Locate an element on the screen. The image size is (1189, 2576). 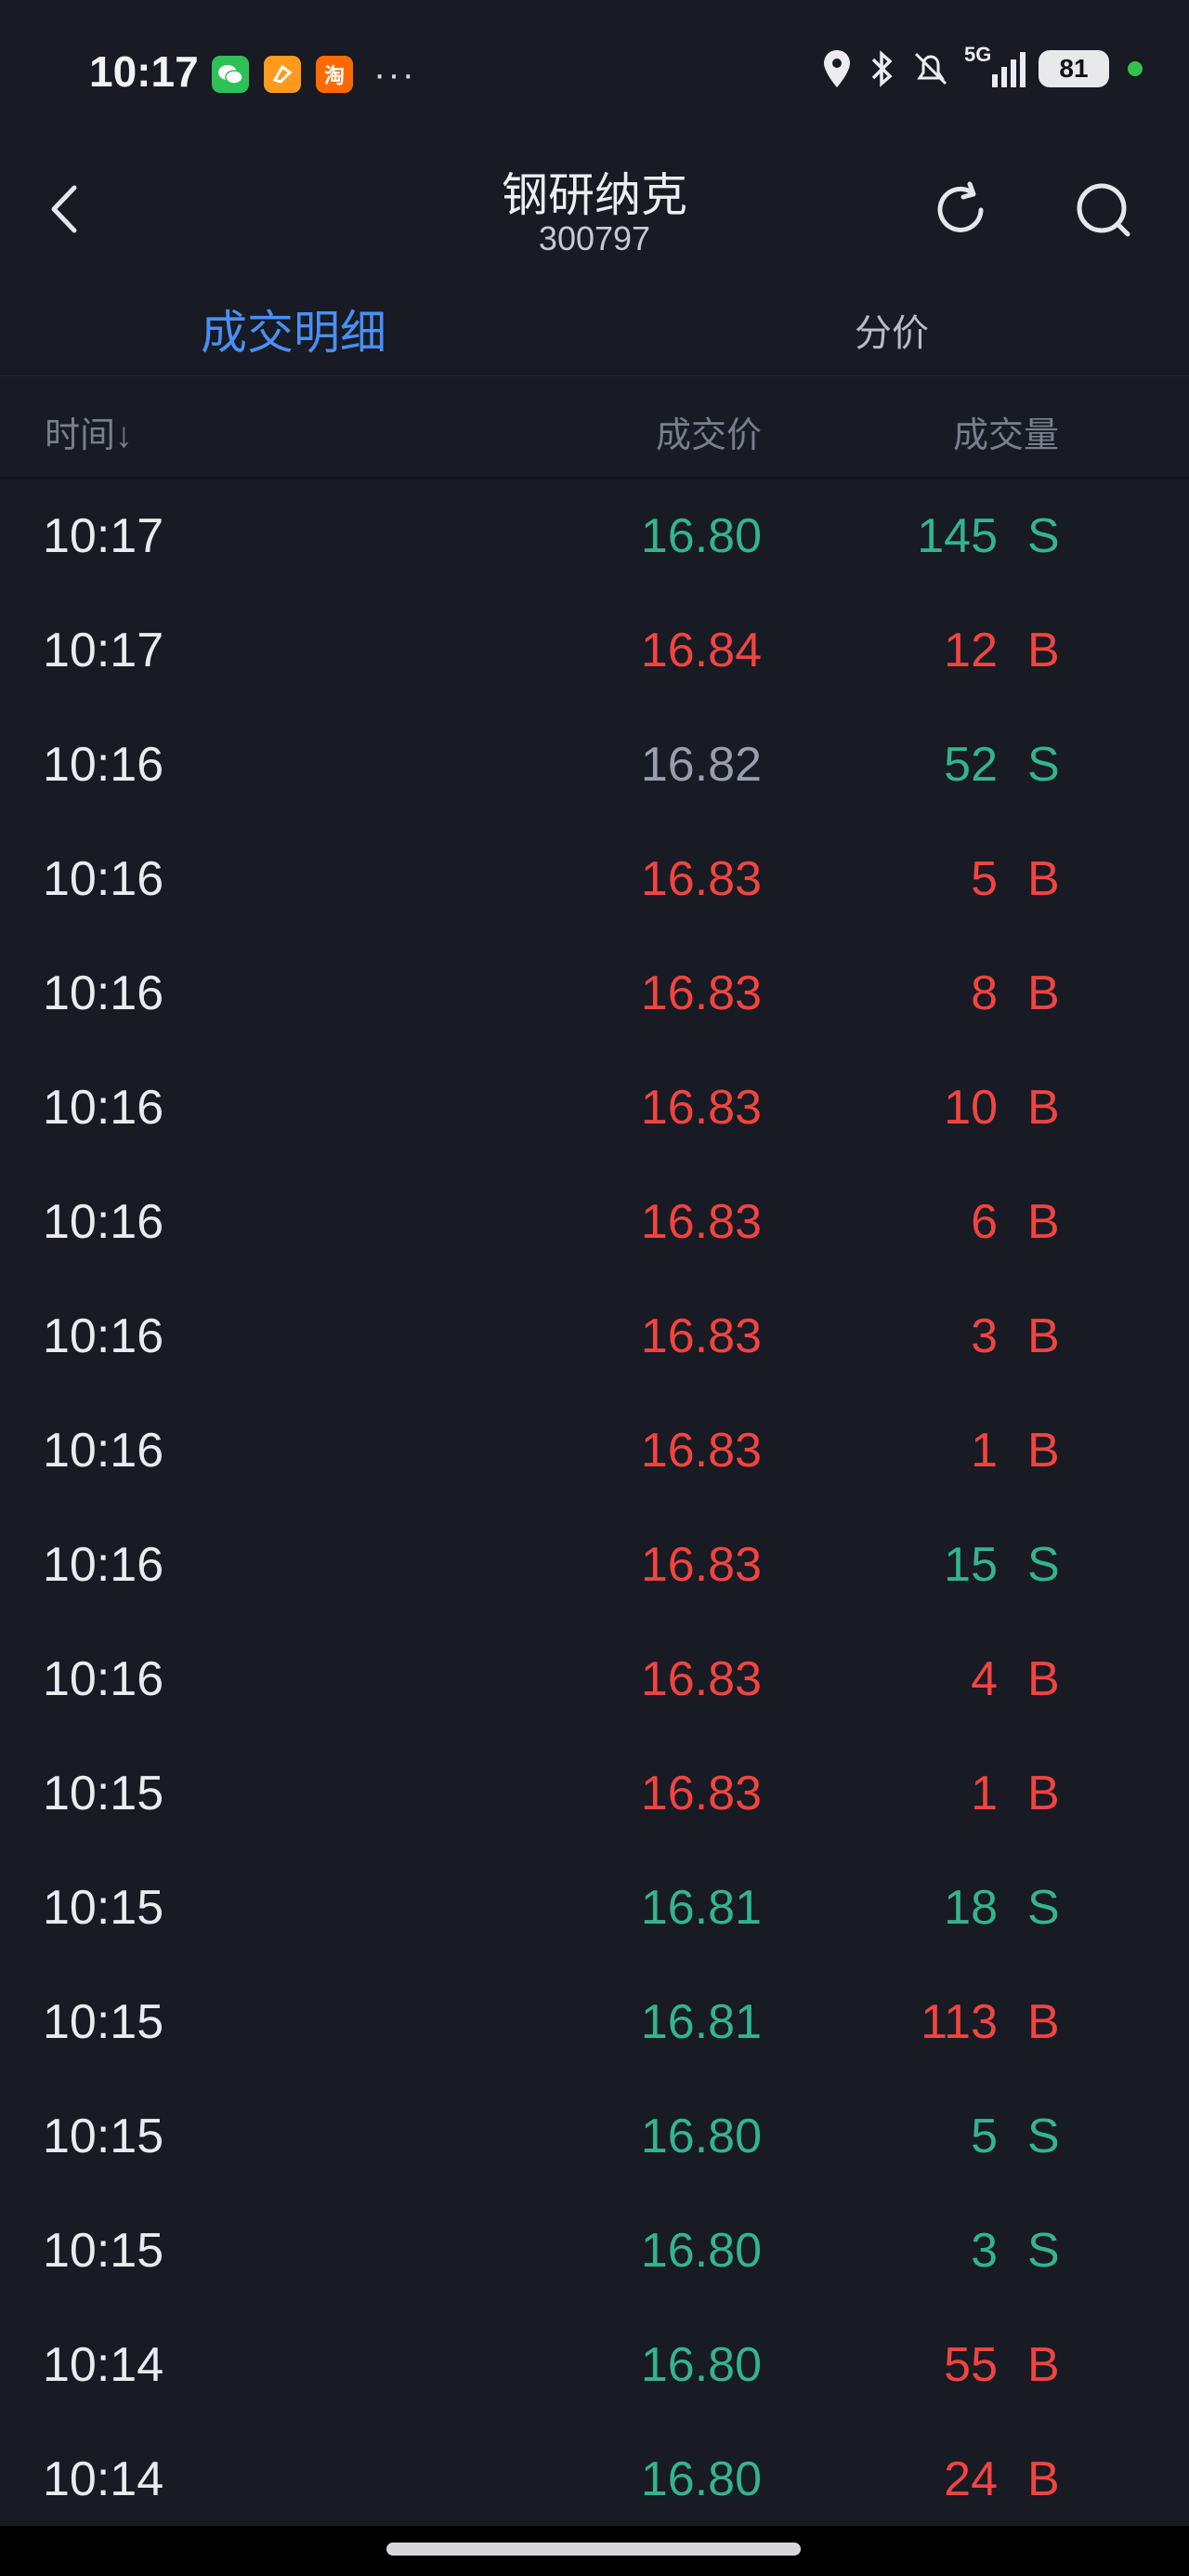
table-row: 10:15 16.81 113 B is located at coordinates (594, 2023).